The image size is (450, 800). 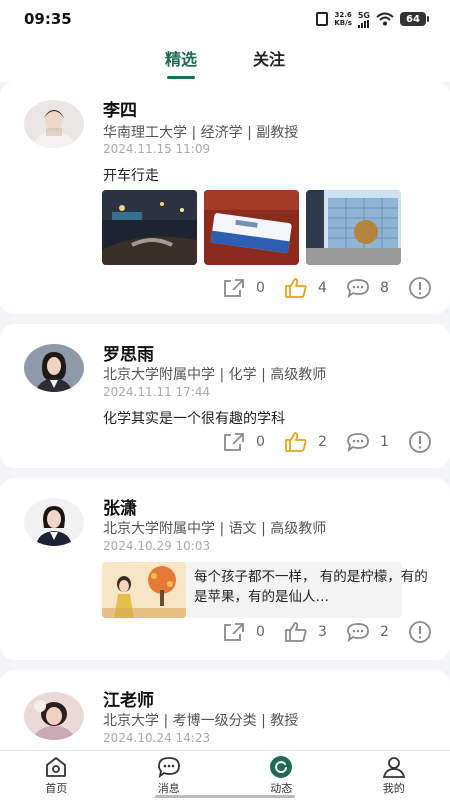 I want to click on like-action: 2, so click(x=306, y=442).